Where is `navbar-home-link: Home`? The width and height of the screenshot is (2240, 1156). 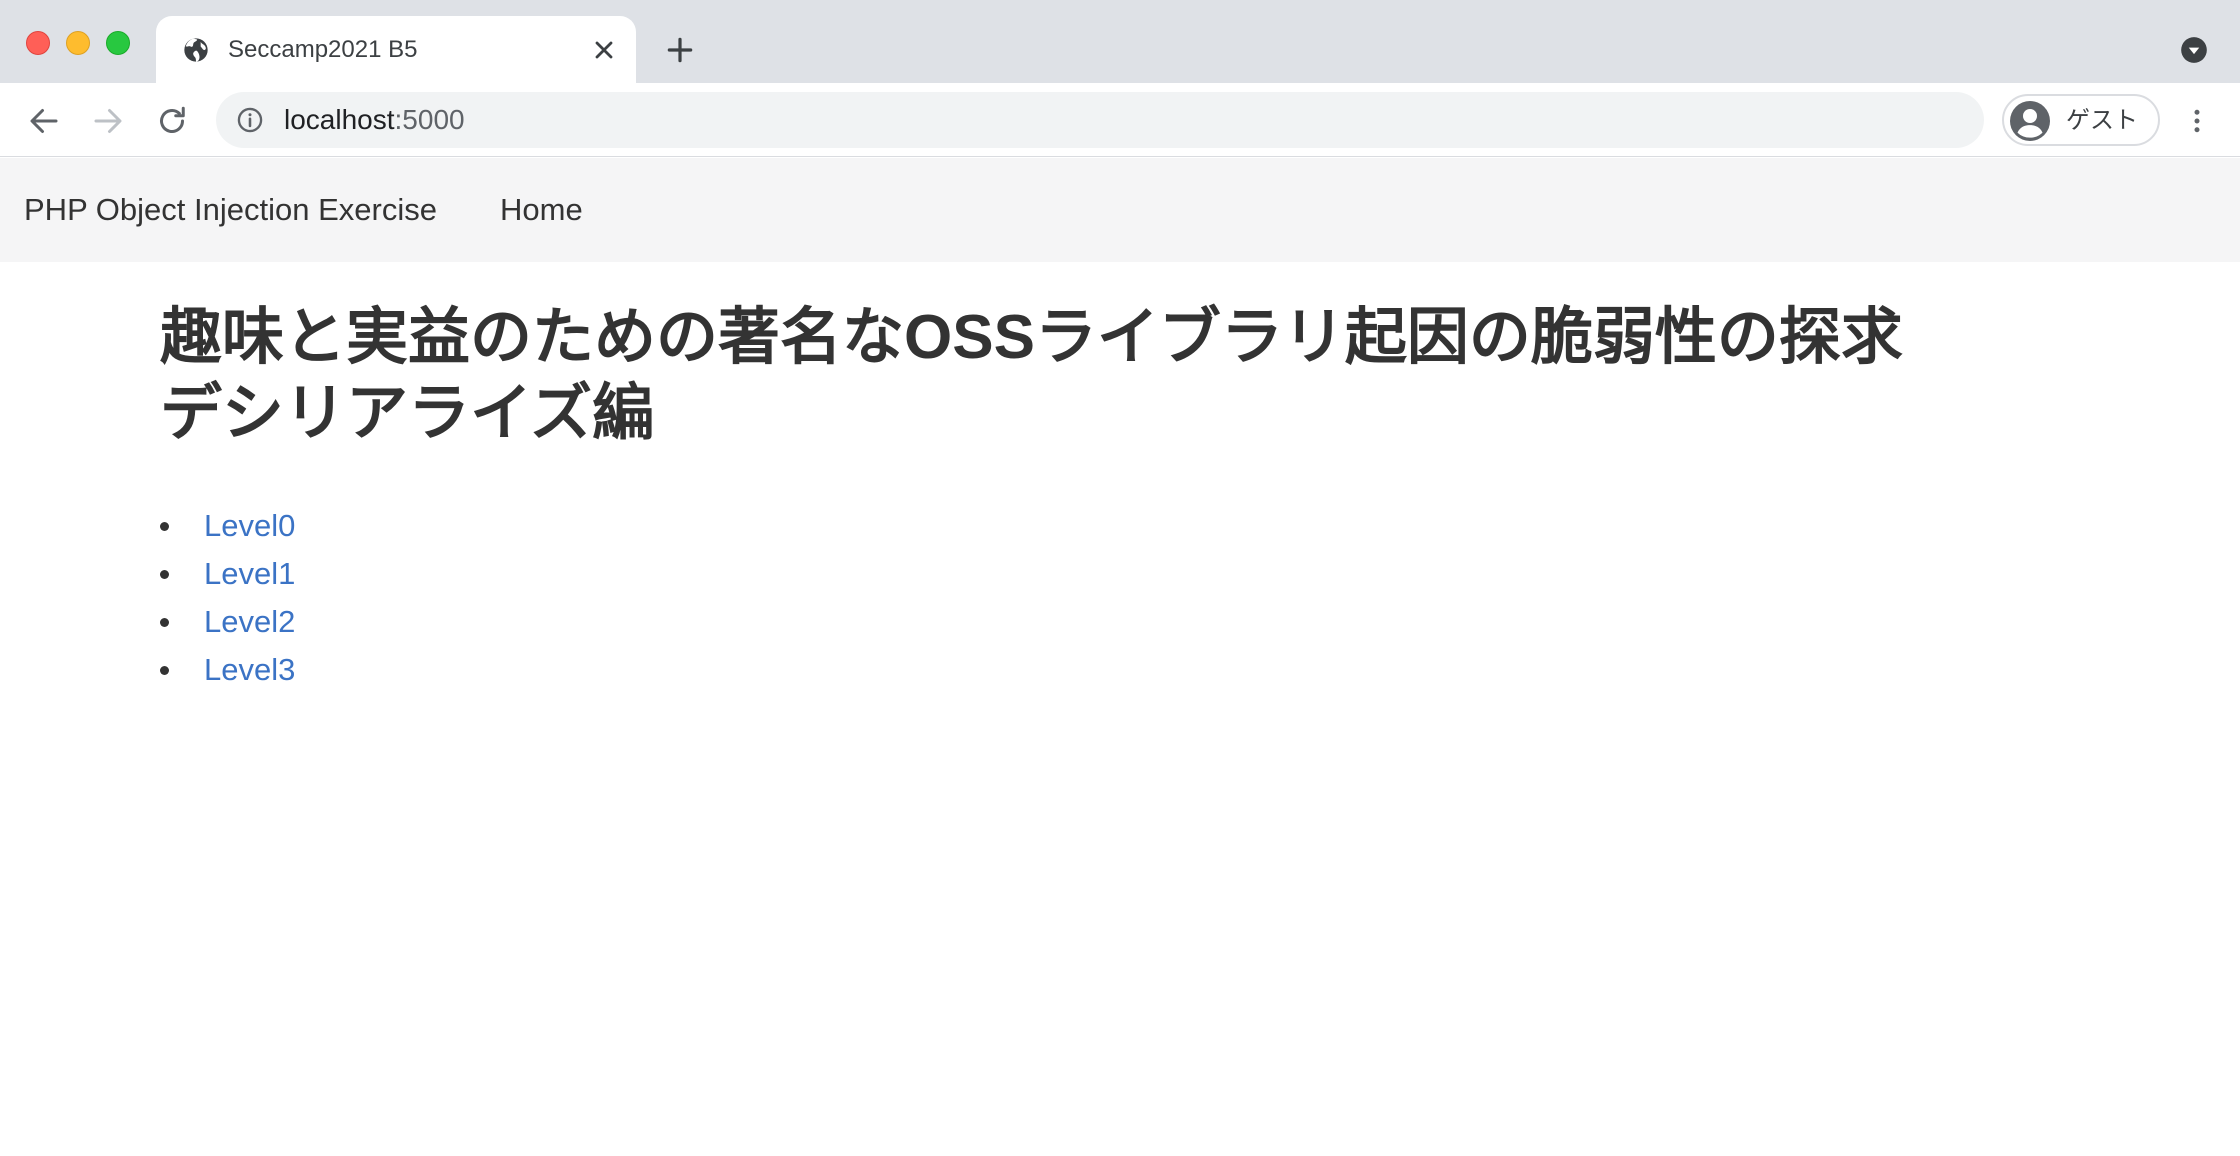 navbar-home-link: Home is located at coordinates (541, 210).